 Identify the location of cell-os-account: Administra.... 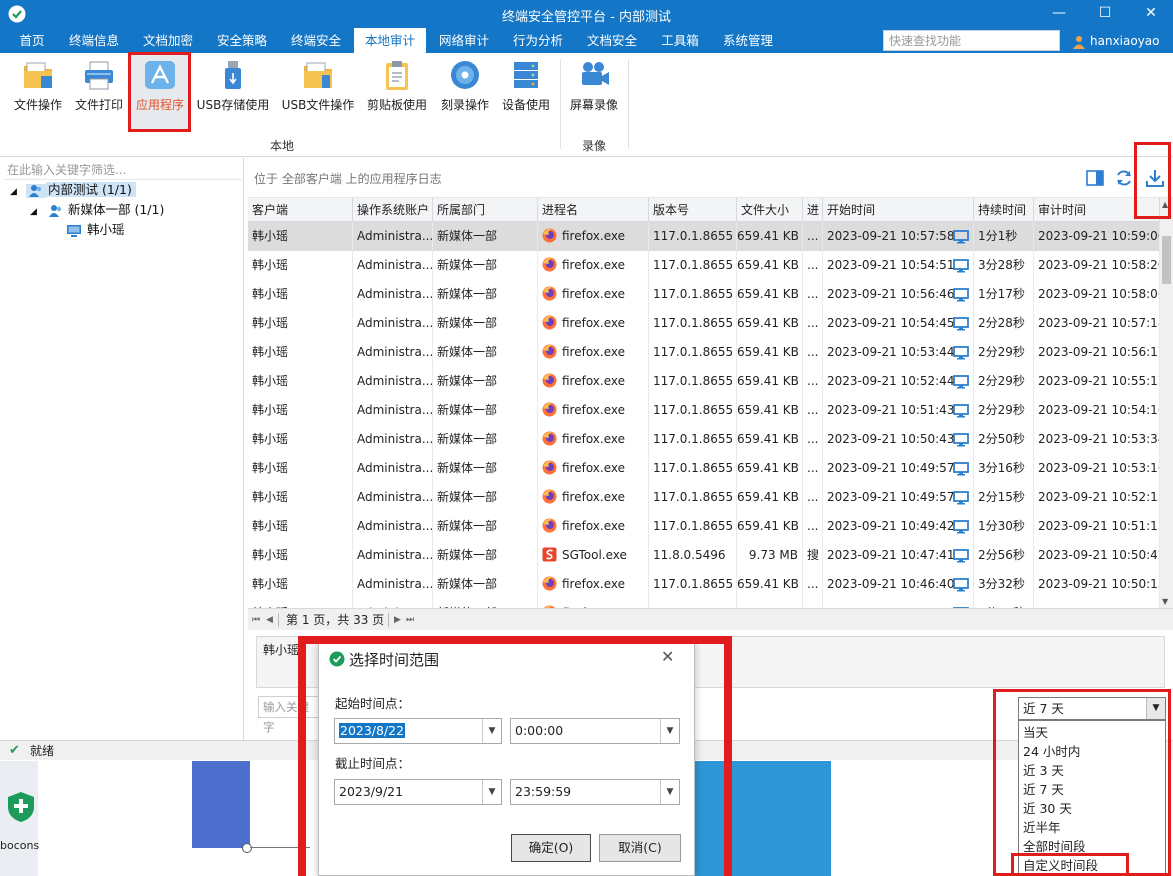
(393, 410).